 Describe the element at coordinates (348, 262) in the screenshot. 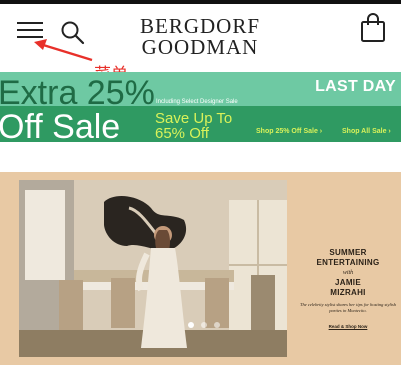

I see `hero-title-line-2: ENTERTAINING` at that location.